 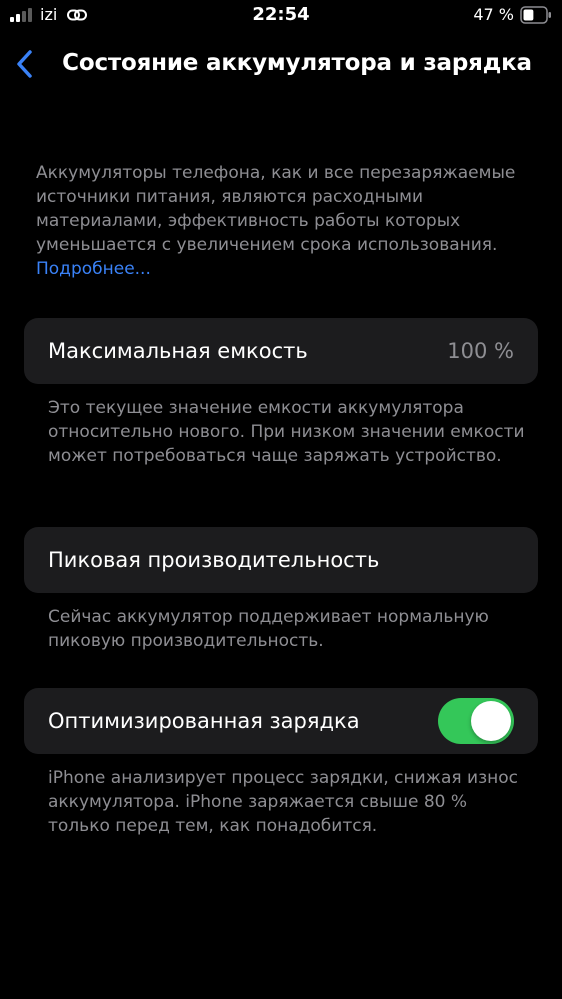 I want to click on battery-level-fill, so click(x=528, y=15).